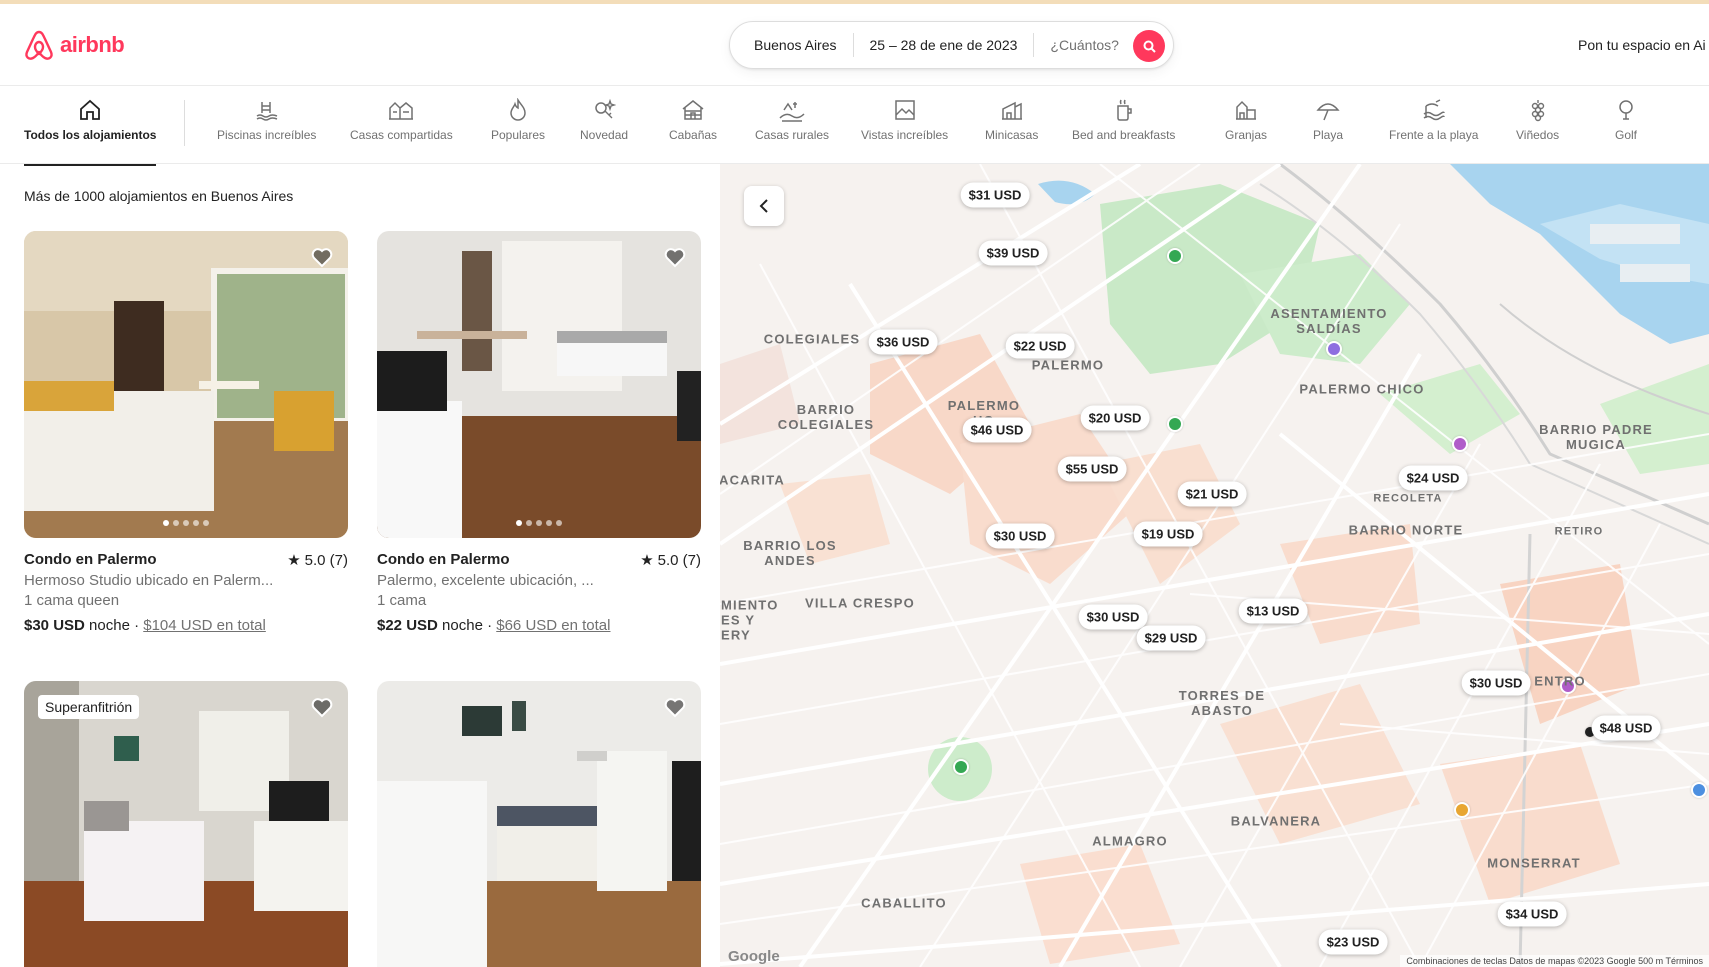  I want to click on attraction-poi-icon, so click(1462, 810).